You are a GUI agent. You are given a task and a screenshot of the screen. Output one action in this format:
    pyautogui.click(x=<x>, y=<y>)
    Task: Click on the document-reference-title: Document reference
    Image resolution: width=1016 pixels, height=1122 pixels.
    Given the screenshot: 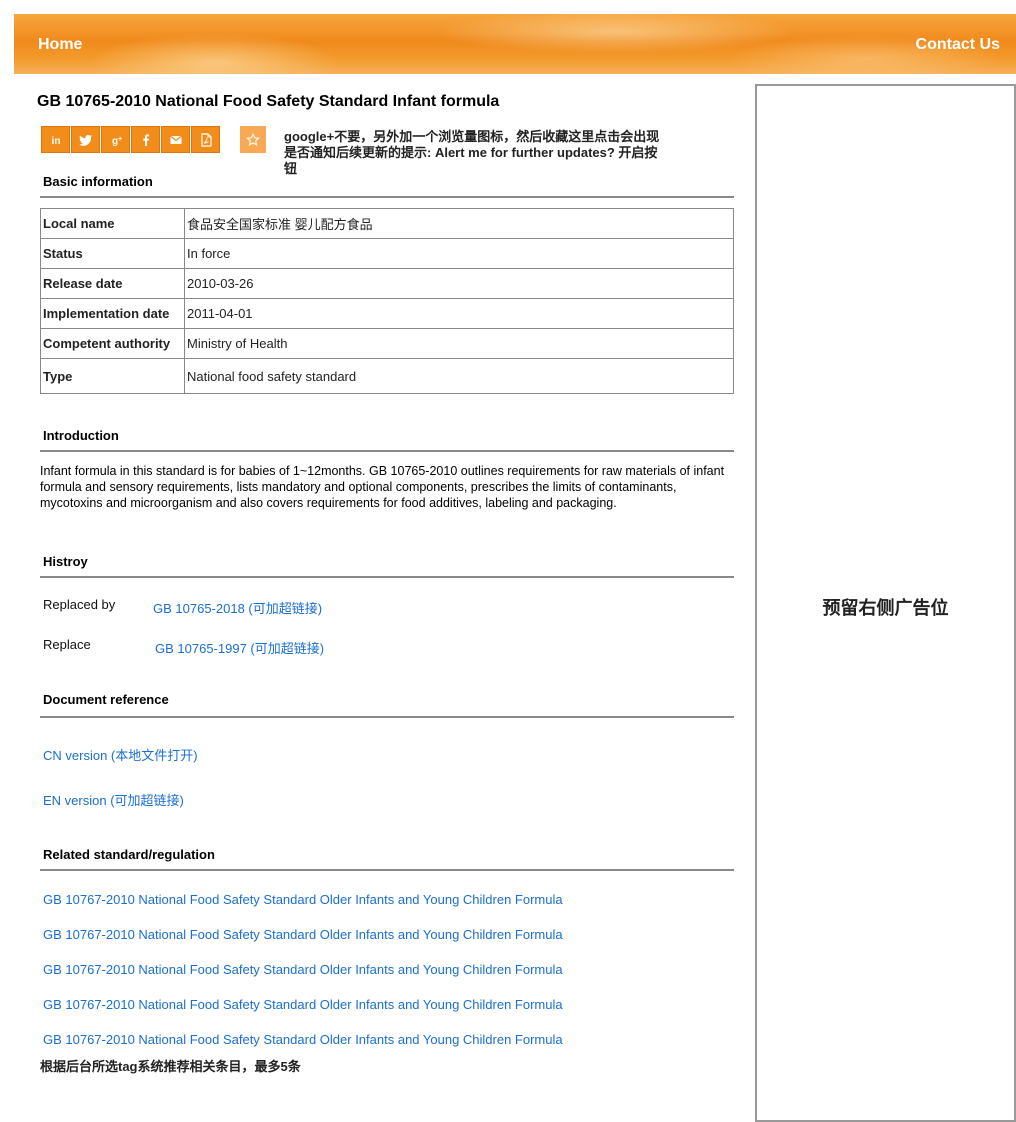 What is the action you would take?
    pyautogui.click(x=106, y=699)
    